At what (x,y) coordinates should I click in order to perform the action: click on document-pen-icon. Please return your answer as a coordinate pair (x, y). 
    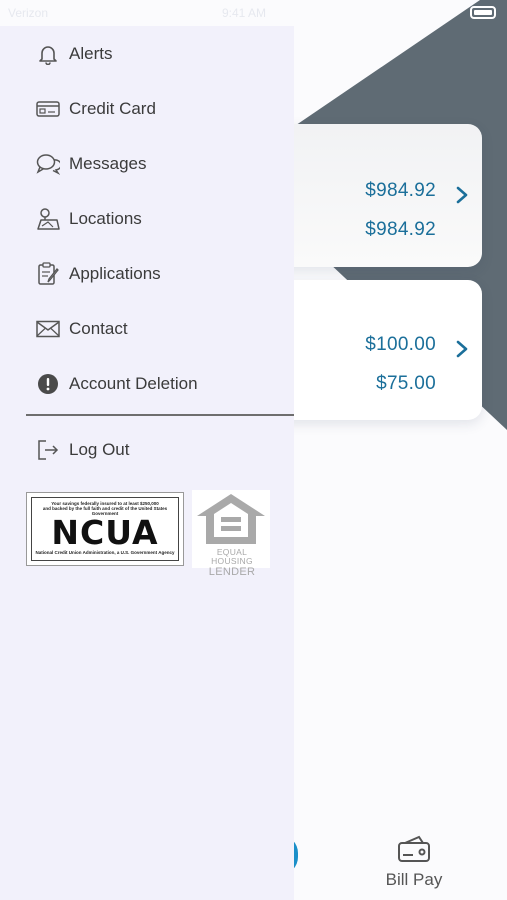
    Looking at the image, I should click on (48, 274).